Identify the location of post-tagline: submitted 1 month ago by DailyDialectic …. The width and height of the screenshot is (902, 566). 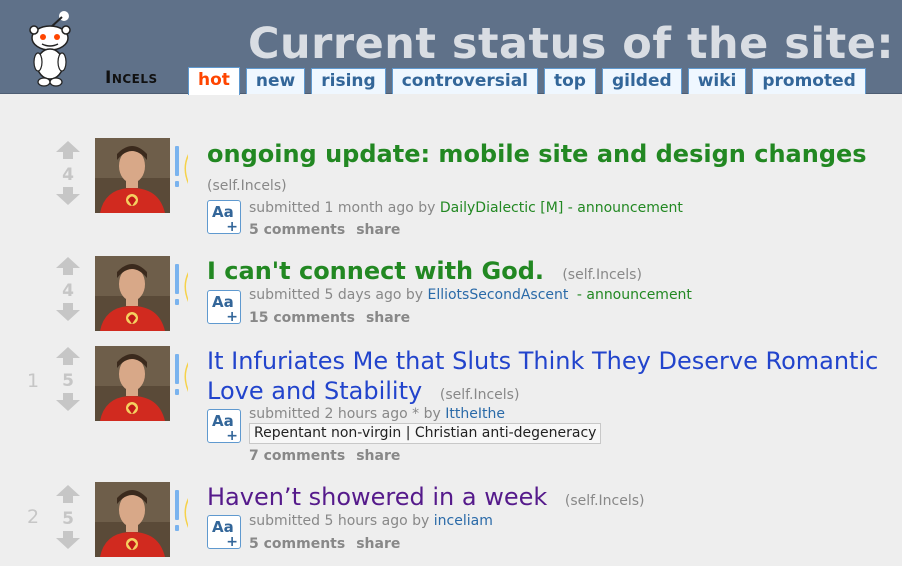
(466, 208).